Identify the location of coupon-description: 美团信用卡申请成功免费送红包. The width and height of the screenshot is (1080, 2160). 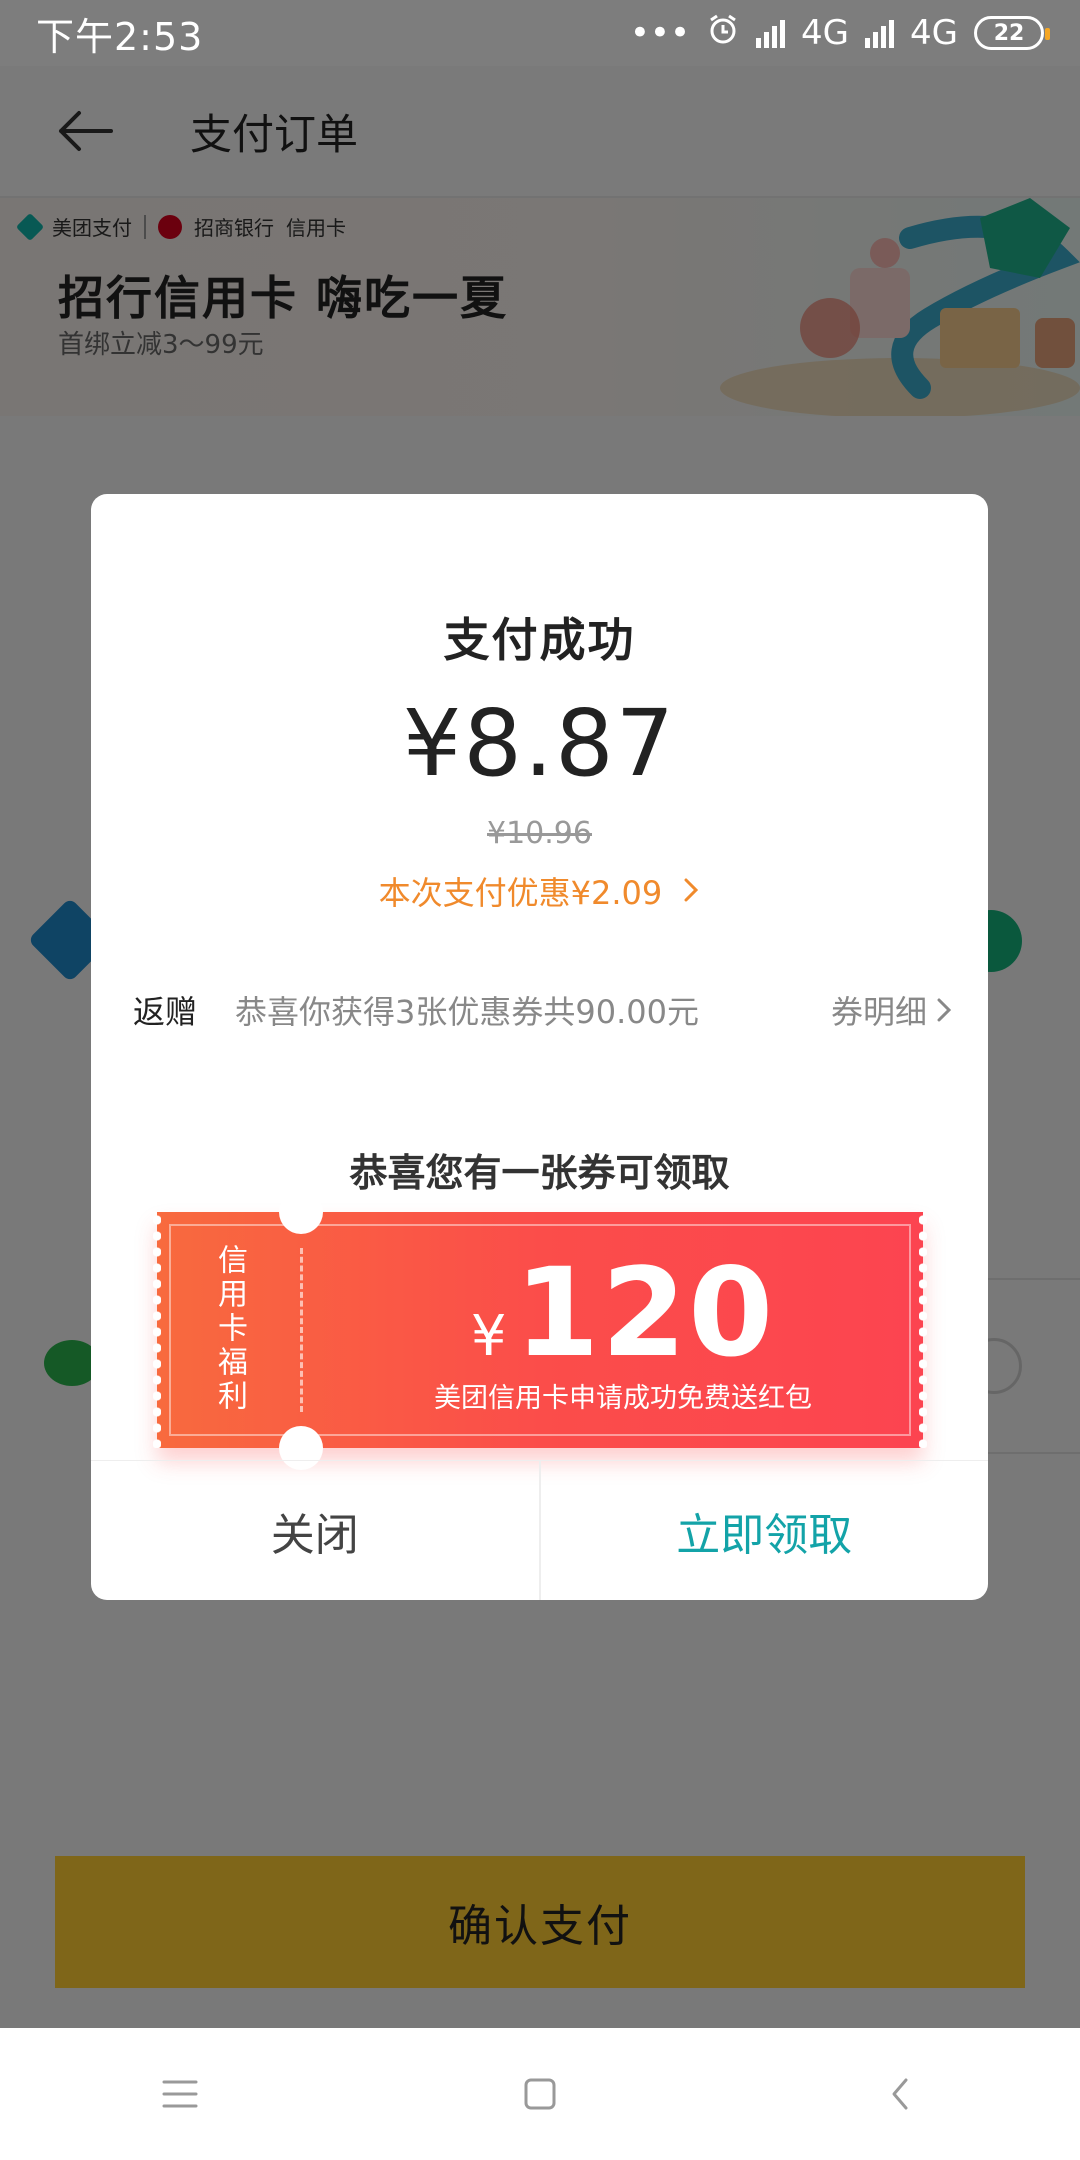
(623, 1398).